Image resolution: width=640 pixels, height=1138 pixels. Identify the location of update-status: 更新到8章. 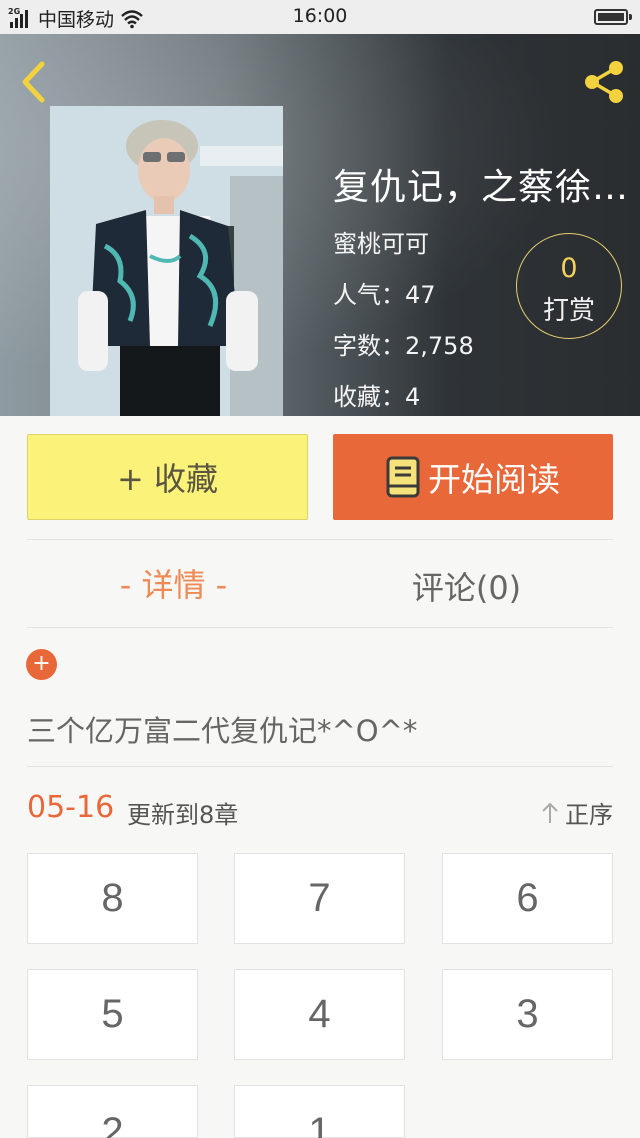
(183, 815).